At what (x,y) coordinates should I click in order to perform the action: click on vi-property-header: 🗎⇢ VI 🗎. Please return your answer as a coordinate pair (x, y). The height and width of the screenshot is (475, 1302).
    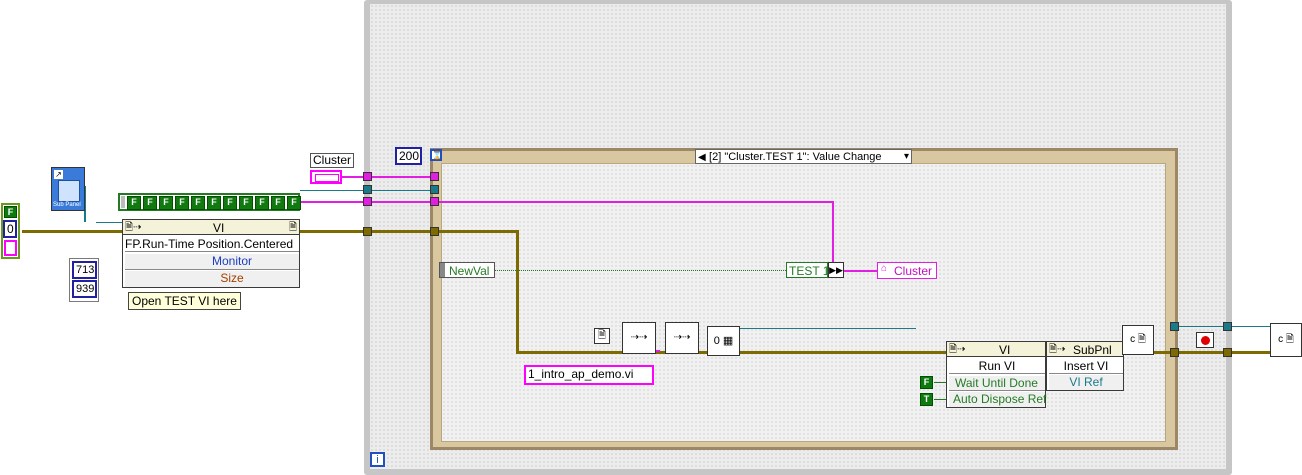
    Looking at the image, I should click on (211, 227).